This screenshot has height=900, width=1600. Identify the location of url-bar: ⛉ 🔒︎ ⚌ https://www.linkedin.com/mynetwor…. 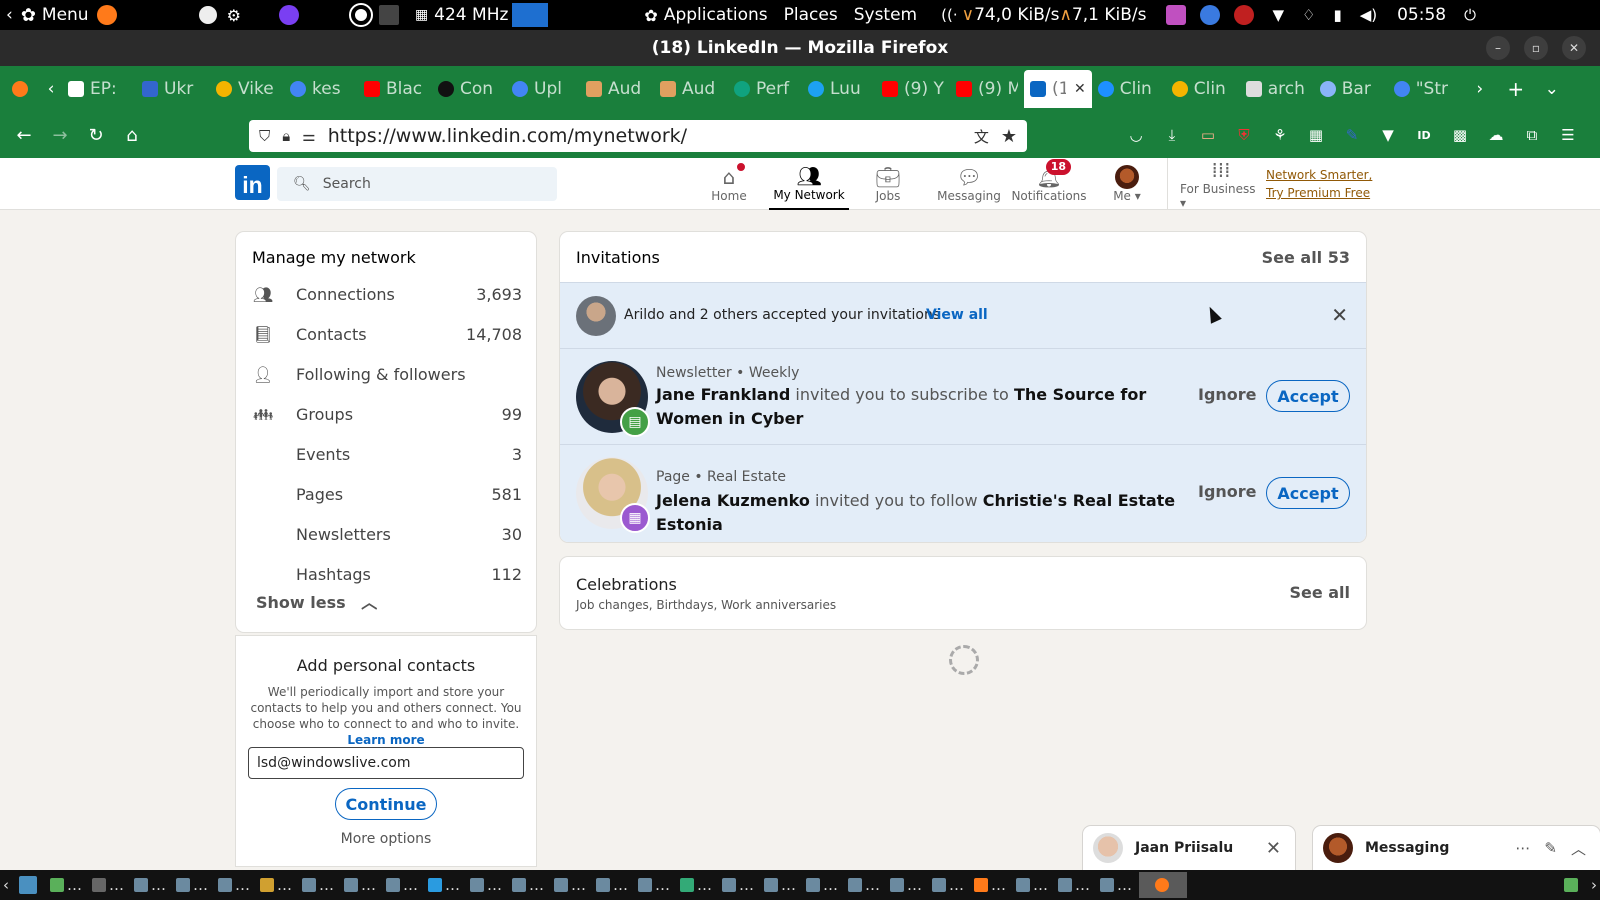
(638, 136).